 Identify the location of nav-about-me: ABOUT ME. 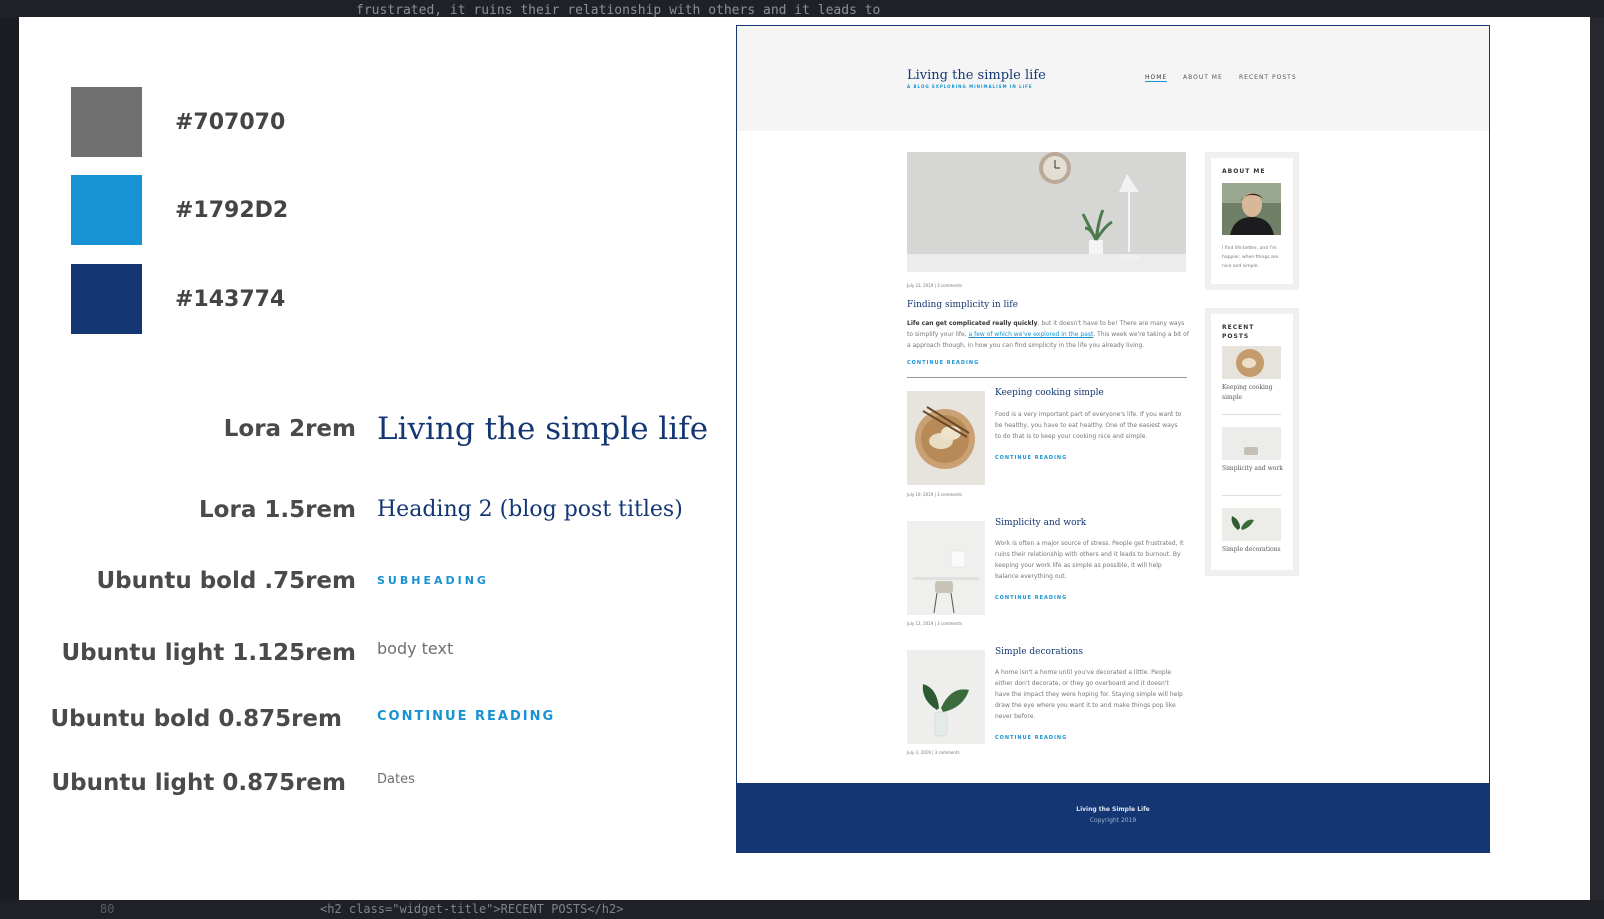
(1203, 77).